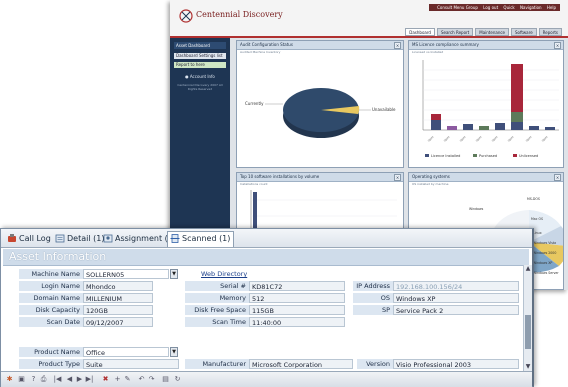  What do you see at coordinates (528, 367) in the screenshot?
I see `scroll-down-icon: ▼` at bounding box center [528, 367].